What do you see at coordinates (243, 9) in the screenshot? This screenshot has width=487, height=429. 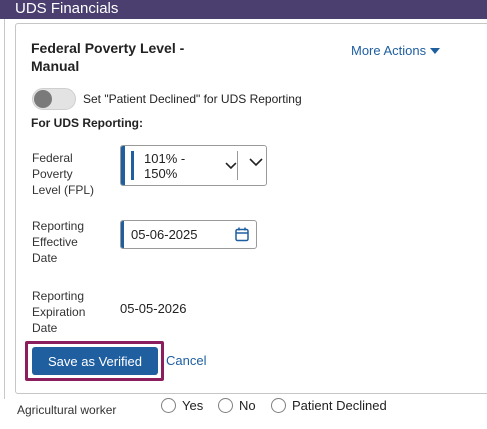 I see `section-header: UDS Financials` at bounding box center [243, 9].